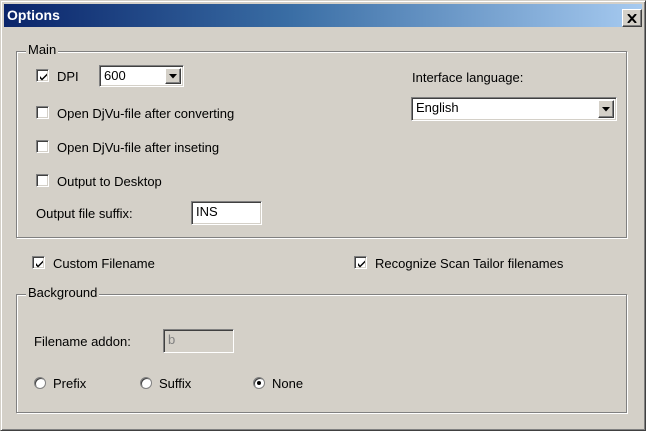 This screenshot has width=646, height=431. I want to click on suffix-radio, so click(146, 383).